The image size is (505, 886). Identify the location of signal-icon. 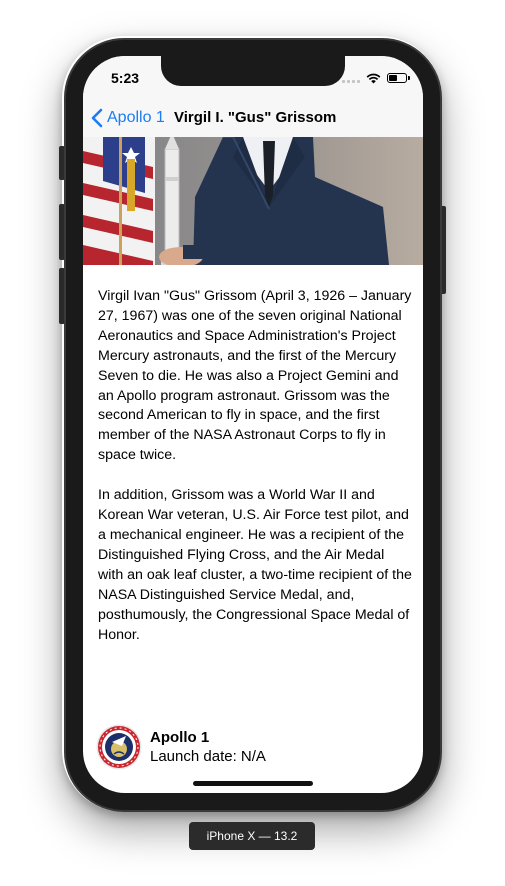
(351, 78).